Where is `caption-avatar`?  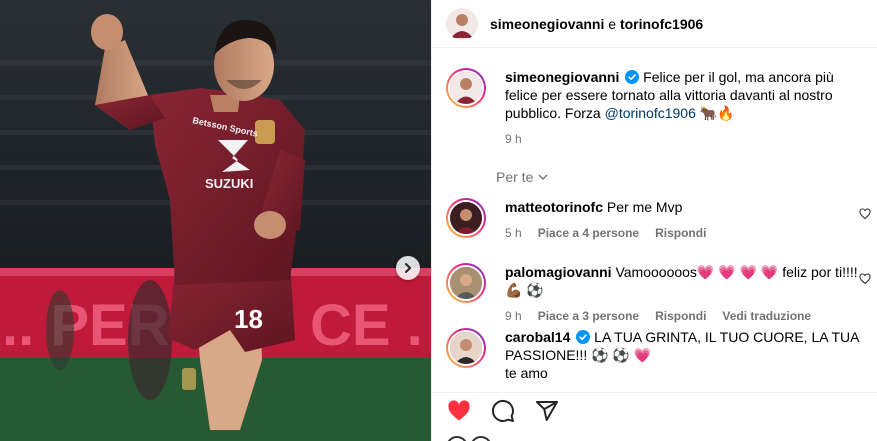
caption-avatar is located at coordinates (466, 88).